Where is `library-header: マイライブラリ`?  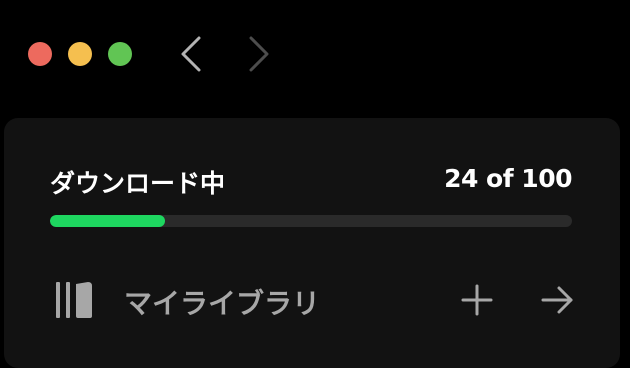 library-header: マイライブラリ is located at coordinates (312, 300).